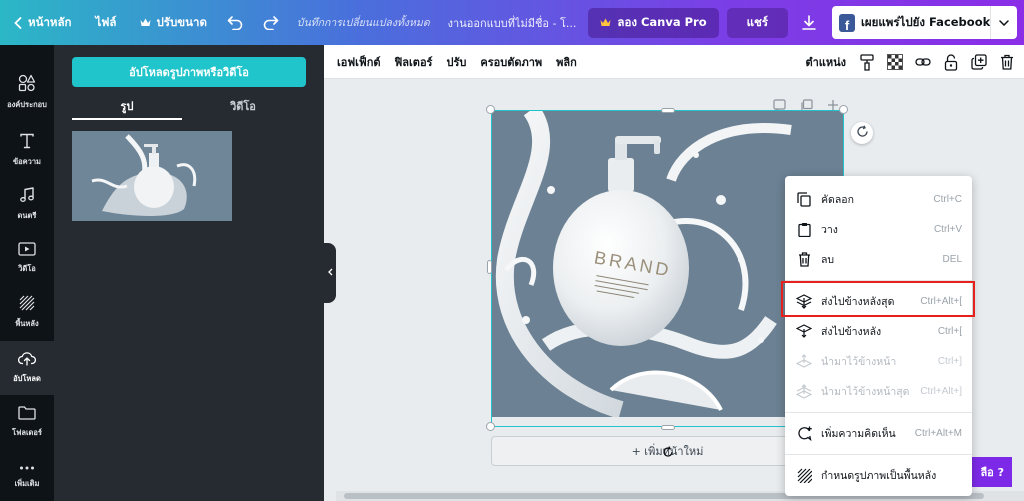 The height and width of the screenshot is (501, 1024). I want to click on rail-item-folder: โฟลเดอร์, so click(27, 422).